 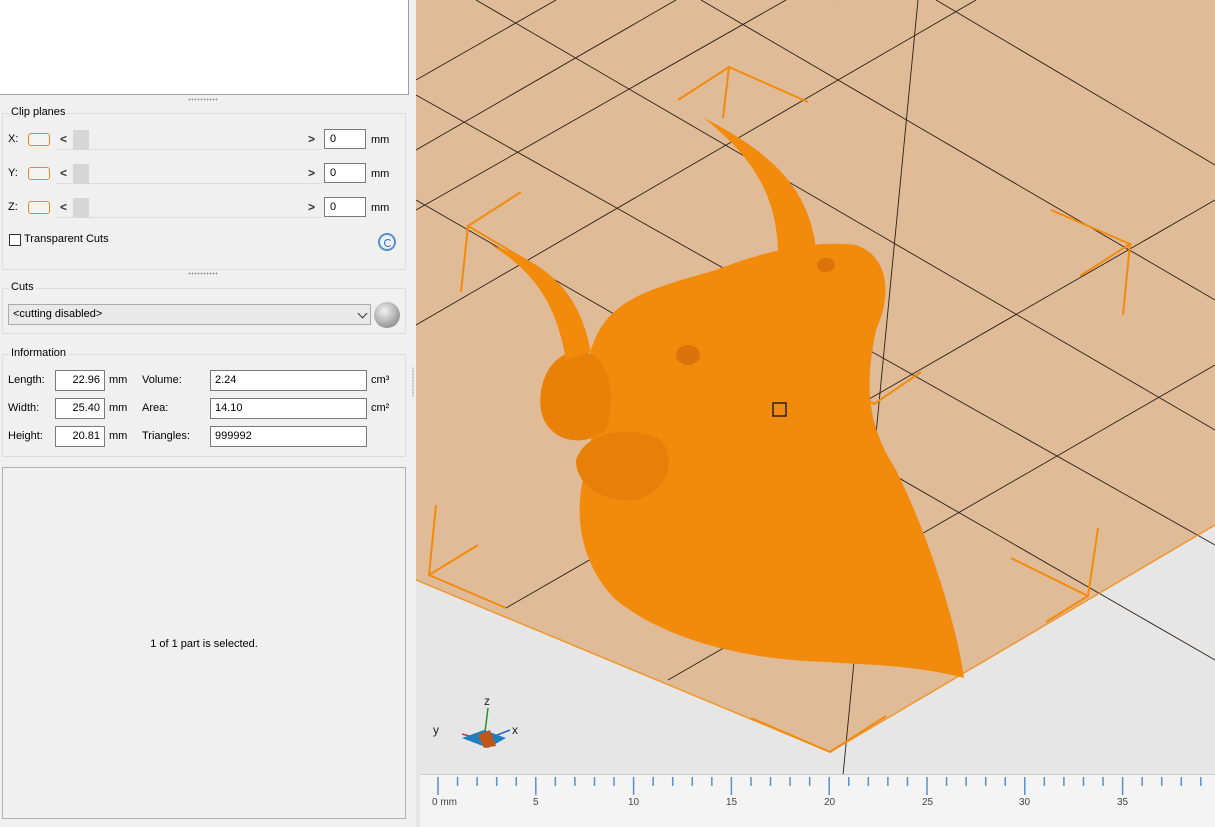 I want to click on selection-status: 1 of 1 part is selected., so click(x=204, y=644).